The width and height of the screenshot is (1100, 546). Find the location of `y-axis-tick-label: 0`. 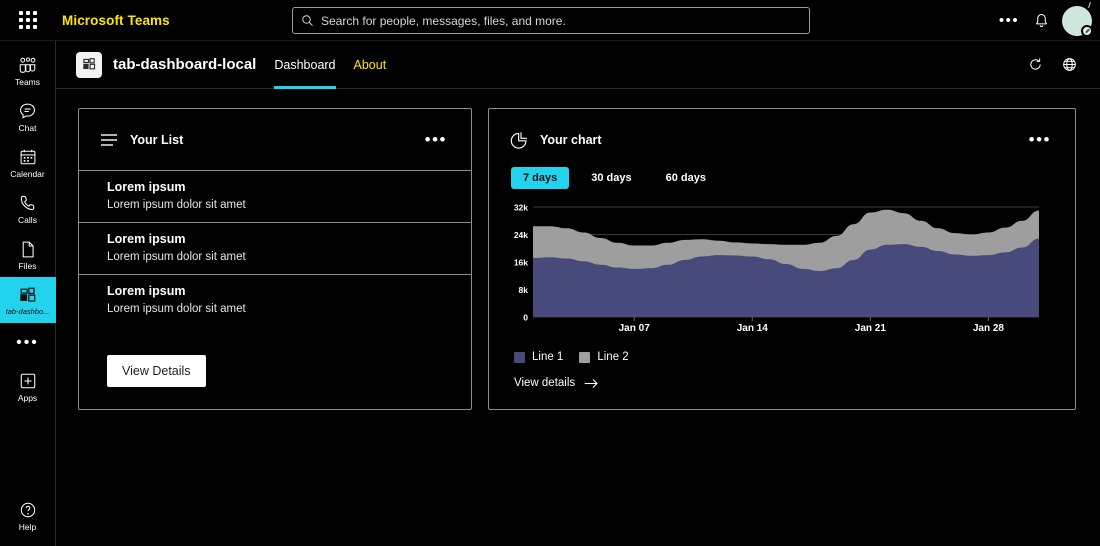

y-axis-tick-label: 0 is located at coordinates (525, 317).